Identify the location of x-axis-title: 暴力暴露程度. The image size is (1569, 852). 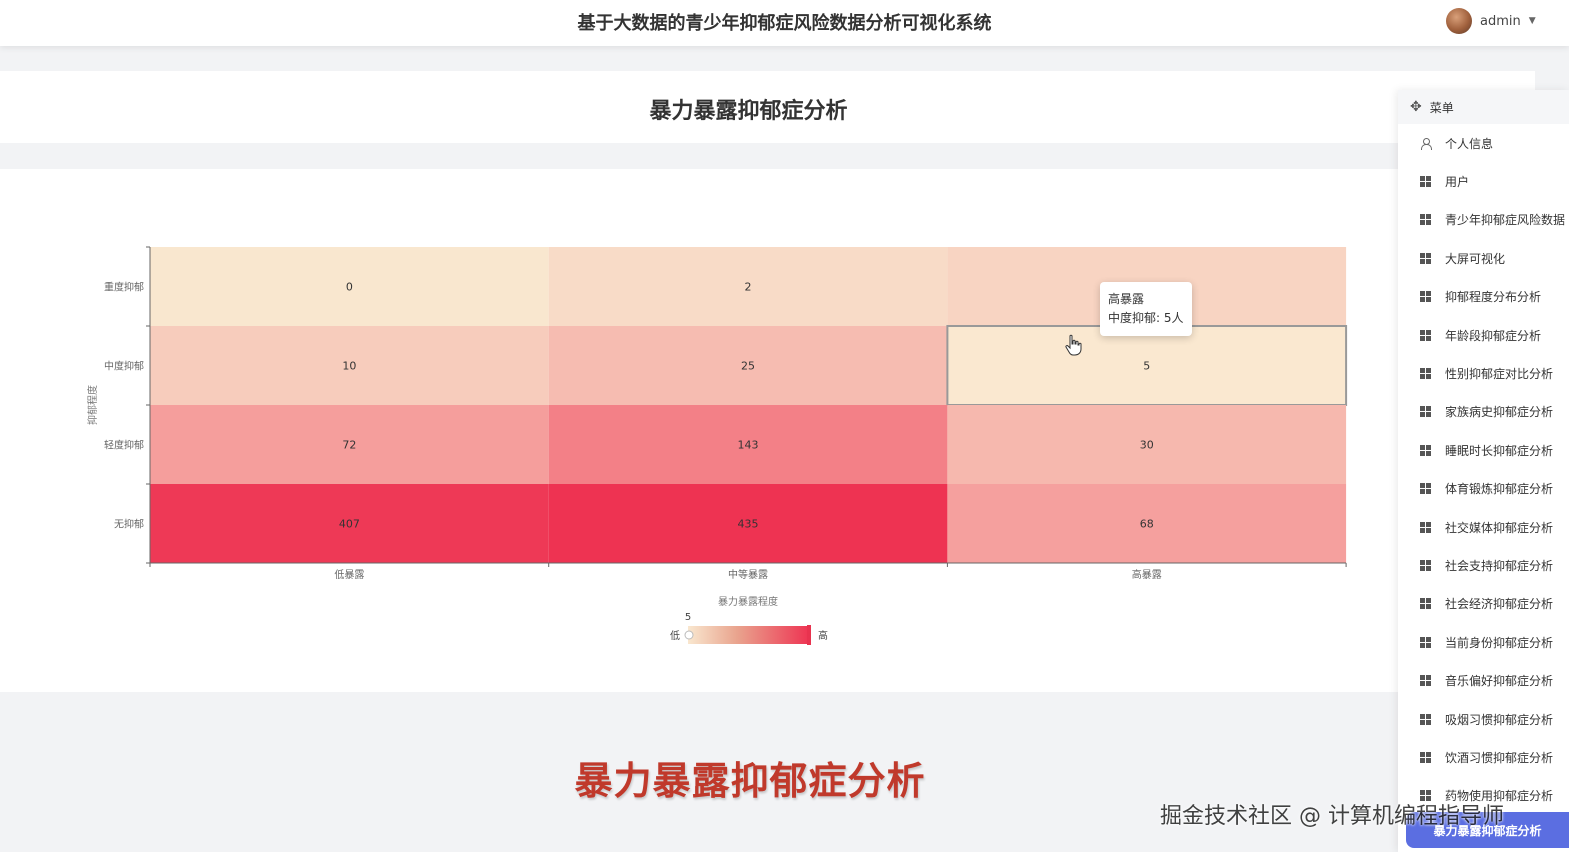
(748, 601).